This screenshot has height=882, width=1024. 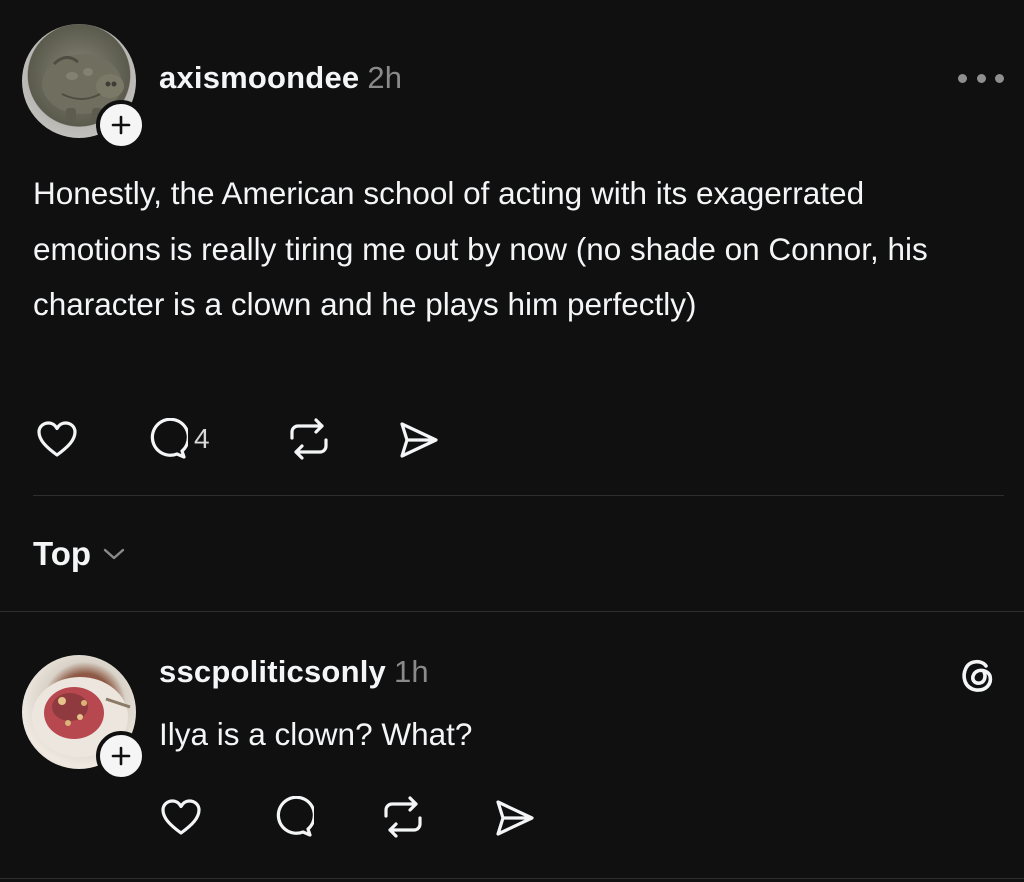 I want to click on reply-repost-button, so click(x=403, y=817).